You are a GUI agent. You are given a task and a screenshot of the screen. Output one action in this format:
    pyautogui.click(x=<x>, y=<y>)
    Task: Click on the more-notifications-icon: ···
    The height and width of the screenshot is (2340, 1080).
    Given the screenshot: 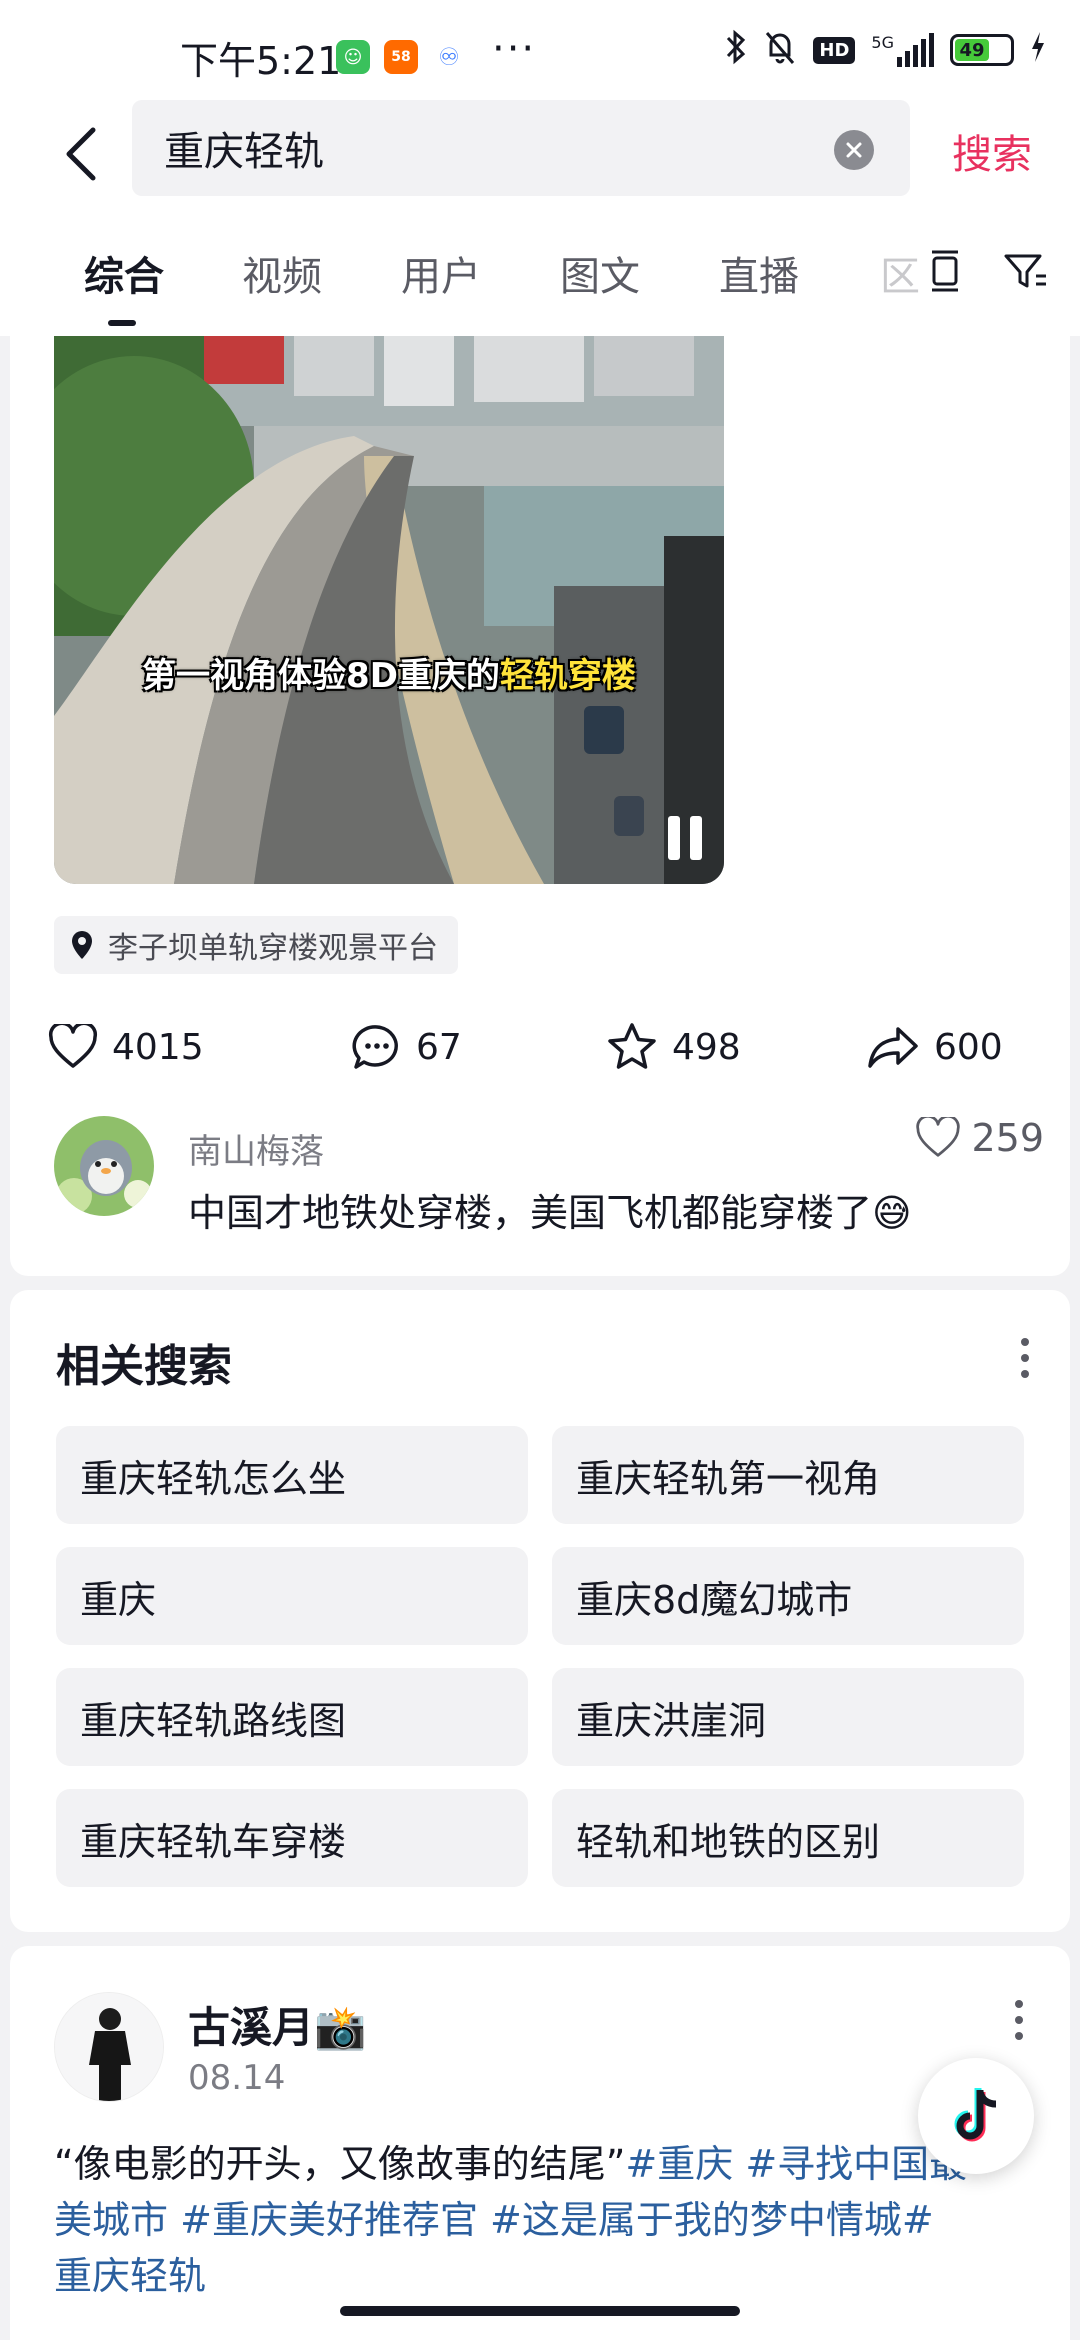 What is the action you would take?
    pyautogui.click(x=514, y=49)
    